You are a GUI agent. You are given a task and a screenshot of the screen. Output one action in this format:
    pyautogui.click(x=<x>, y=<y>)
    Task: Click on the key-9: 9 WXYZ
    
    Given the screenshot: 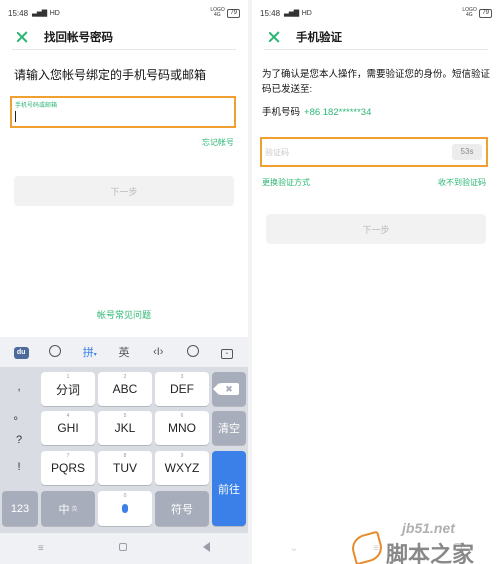 What is the action you would take?
    pyautogui.click(x=182, y=468)
    